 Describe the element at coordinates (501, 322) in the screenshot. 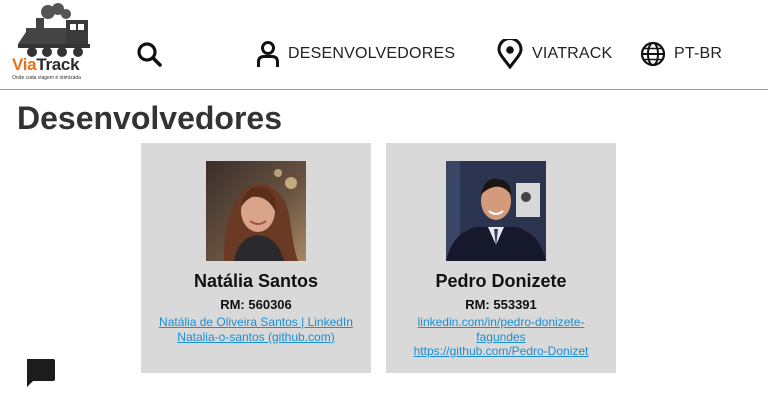

I see `linkedin-link: linkedin.com/in/pedro-donizete-` at that location.